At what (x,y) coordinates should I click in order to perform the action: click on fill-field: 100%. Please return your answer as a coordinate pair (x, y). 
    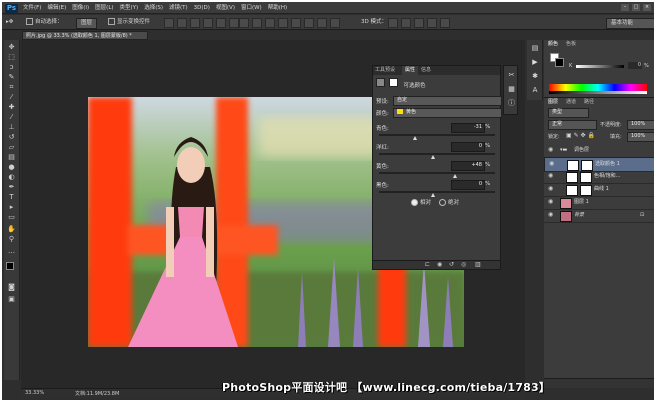
    Looking at the image, I should click on (640, 137).